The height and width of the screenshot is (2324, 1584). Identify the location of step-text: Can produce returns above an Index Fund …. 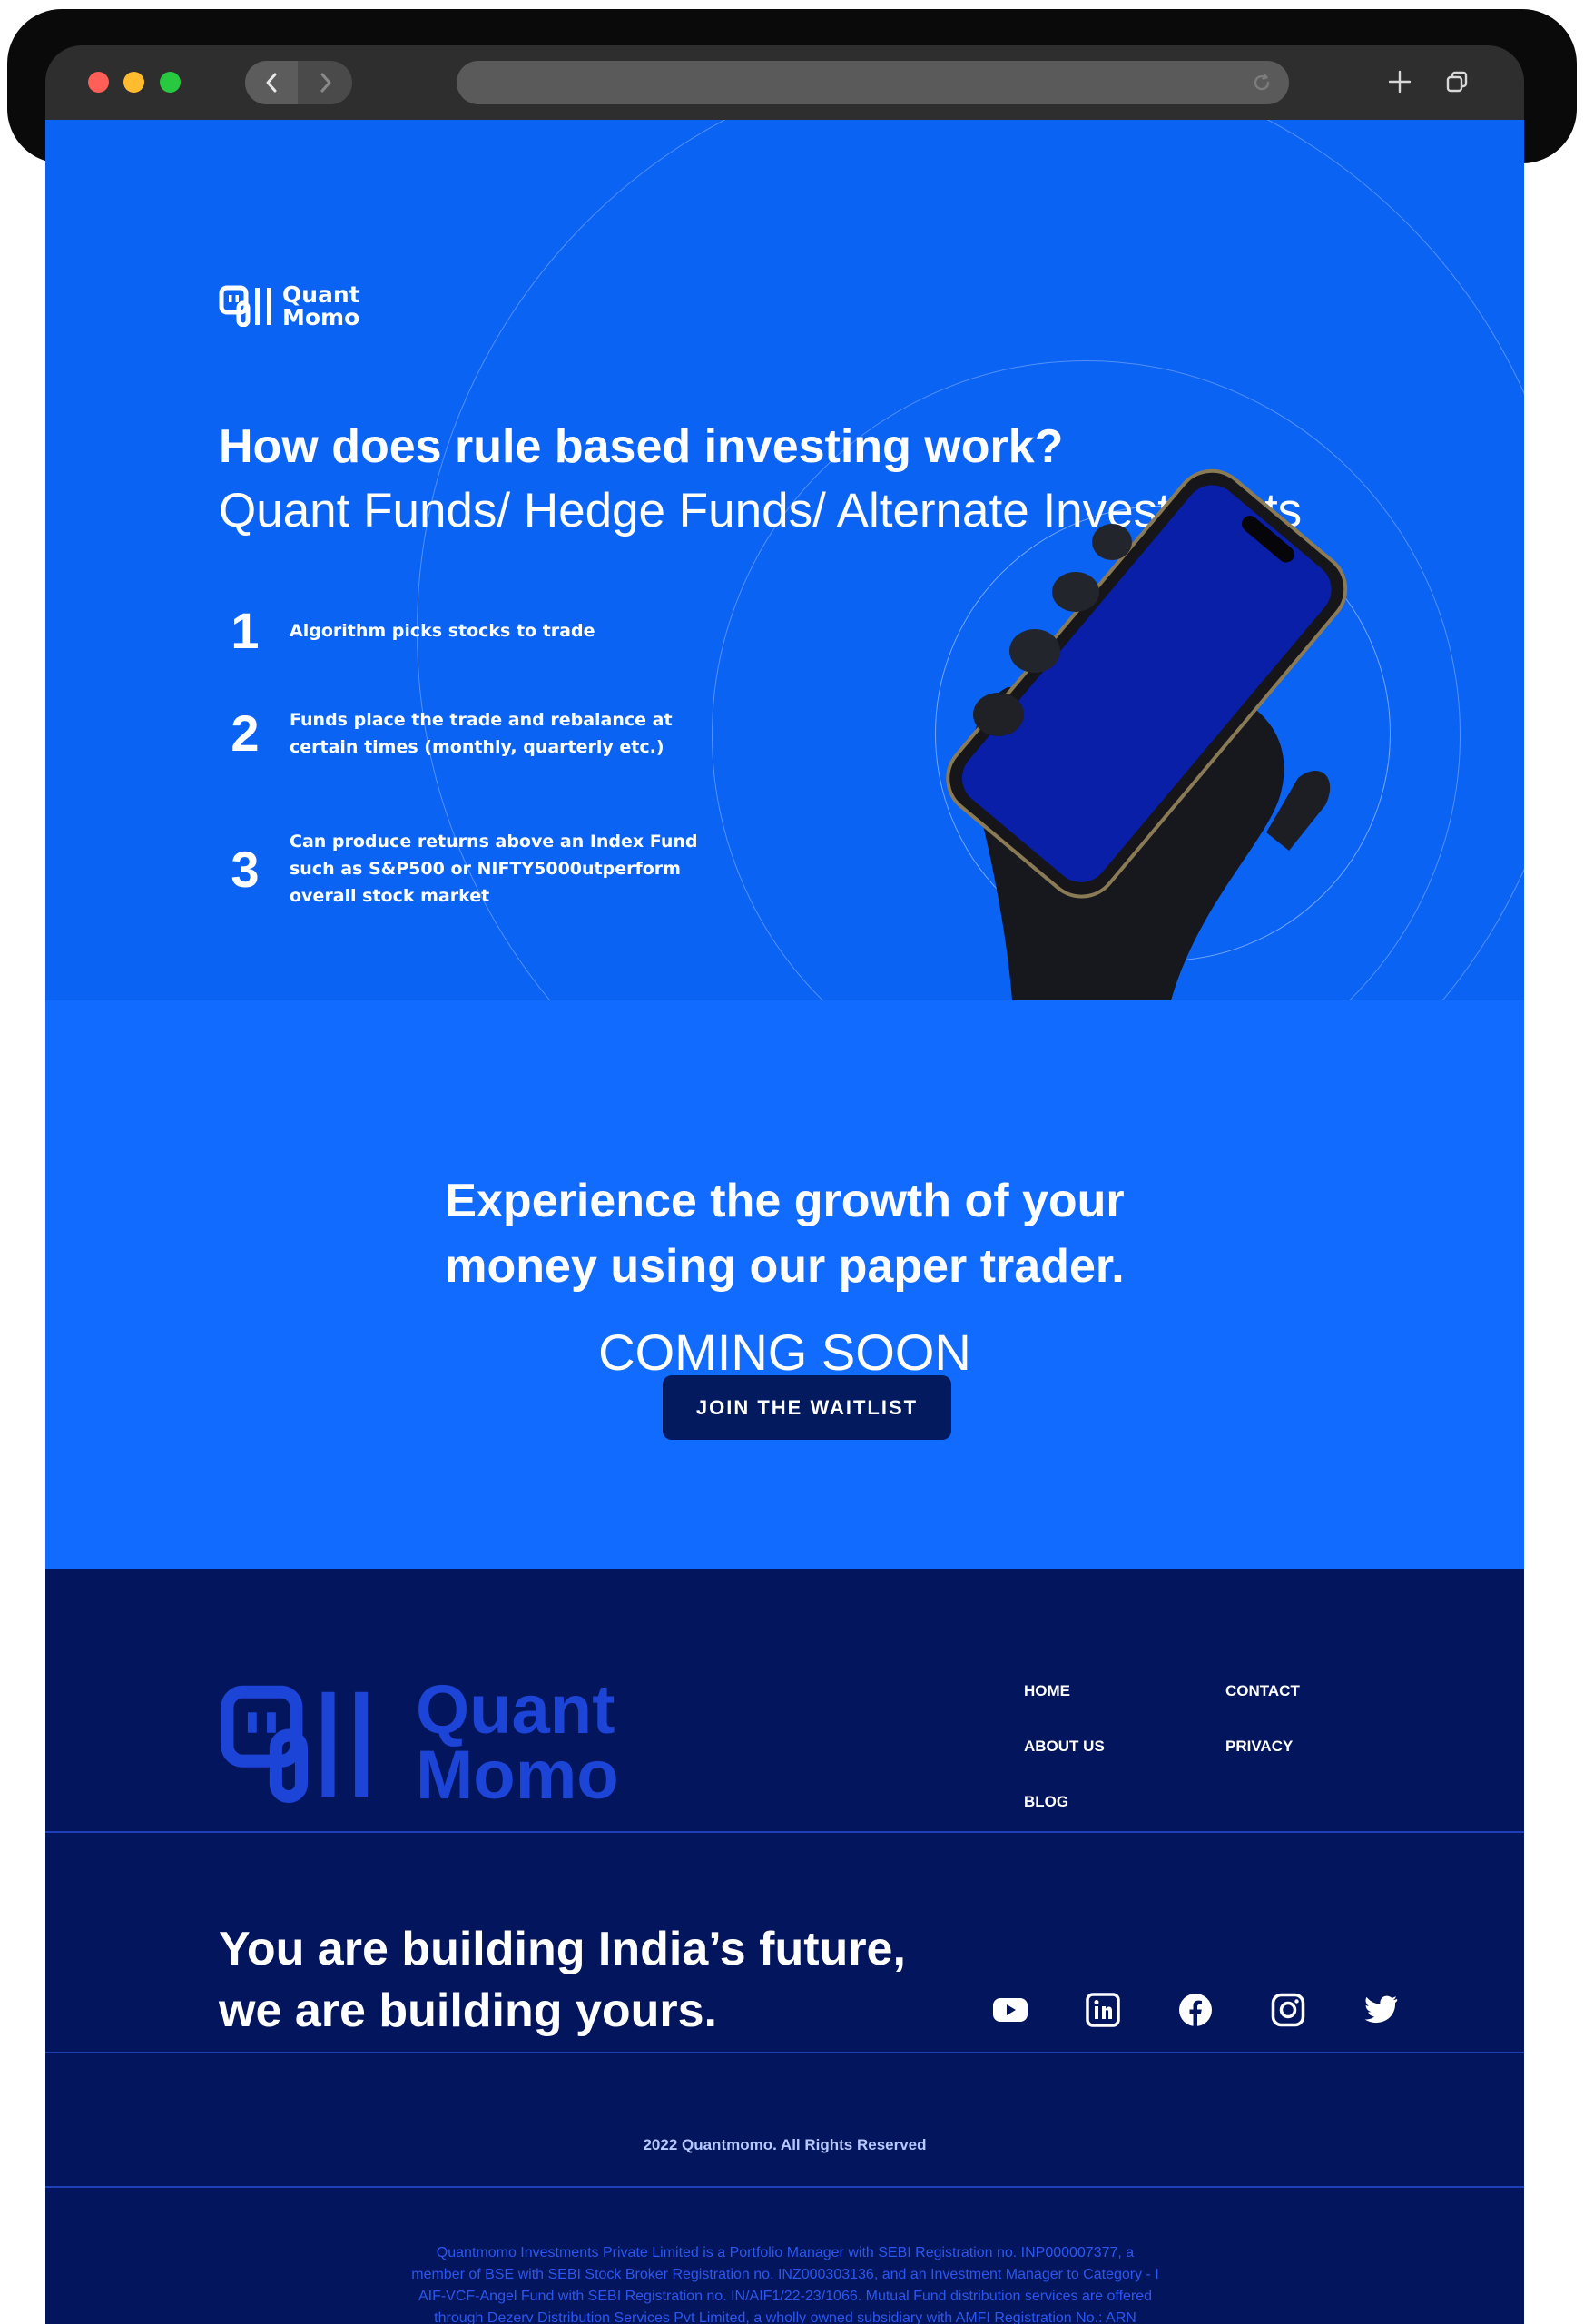
(494, 869).